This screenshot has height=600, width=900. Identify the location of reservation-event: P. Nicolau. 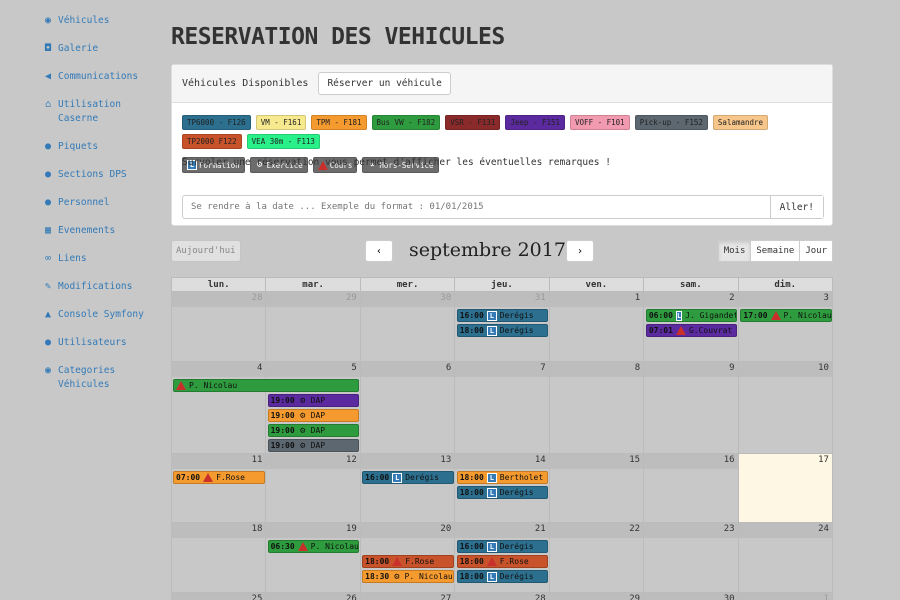
(266, 385).